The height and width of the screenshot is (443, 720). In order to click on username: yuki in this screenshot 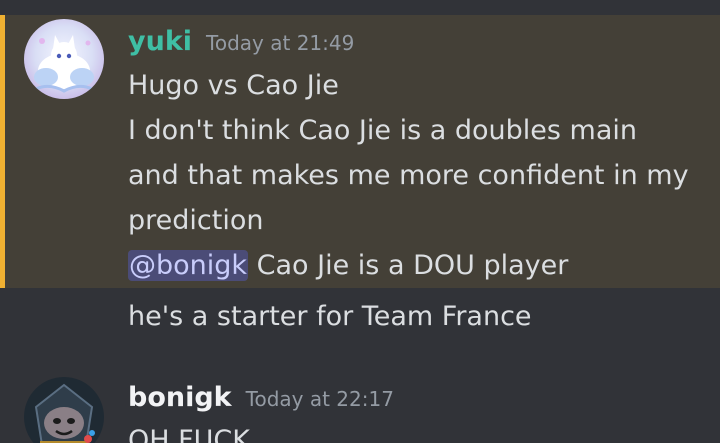, I will do `click(160, 41)`.